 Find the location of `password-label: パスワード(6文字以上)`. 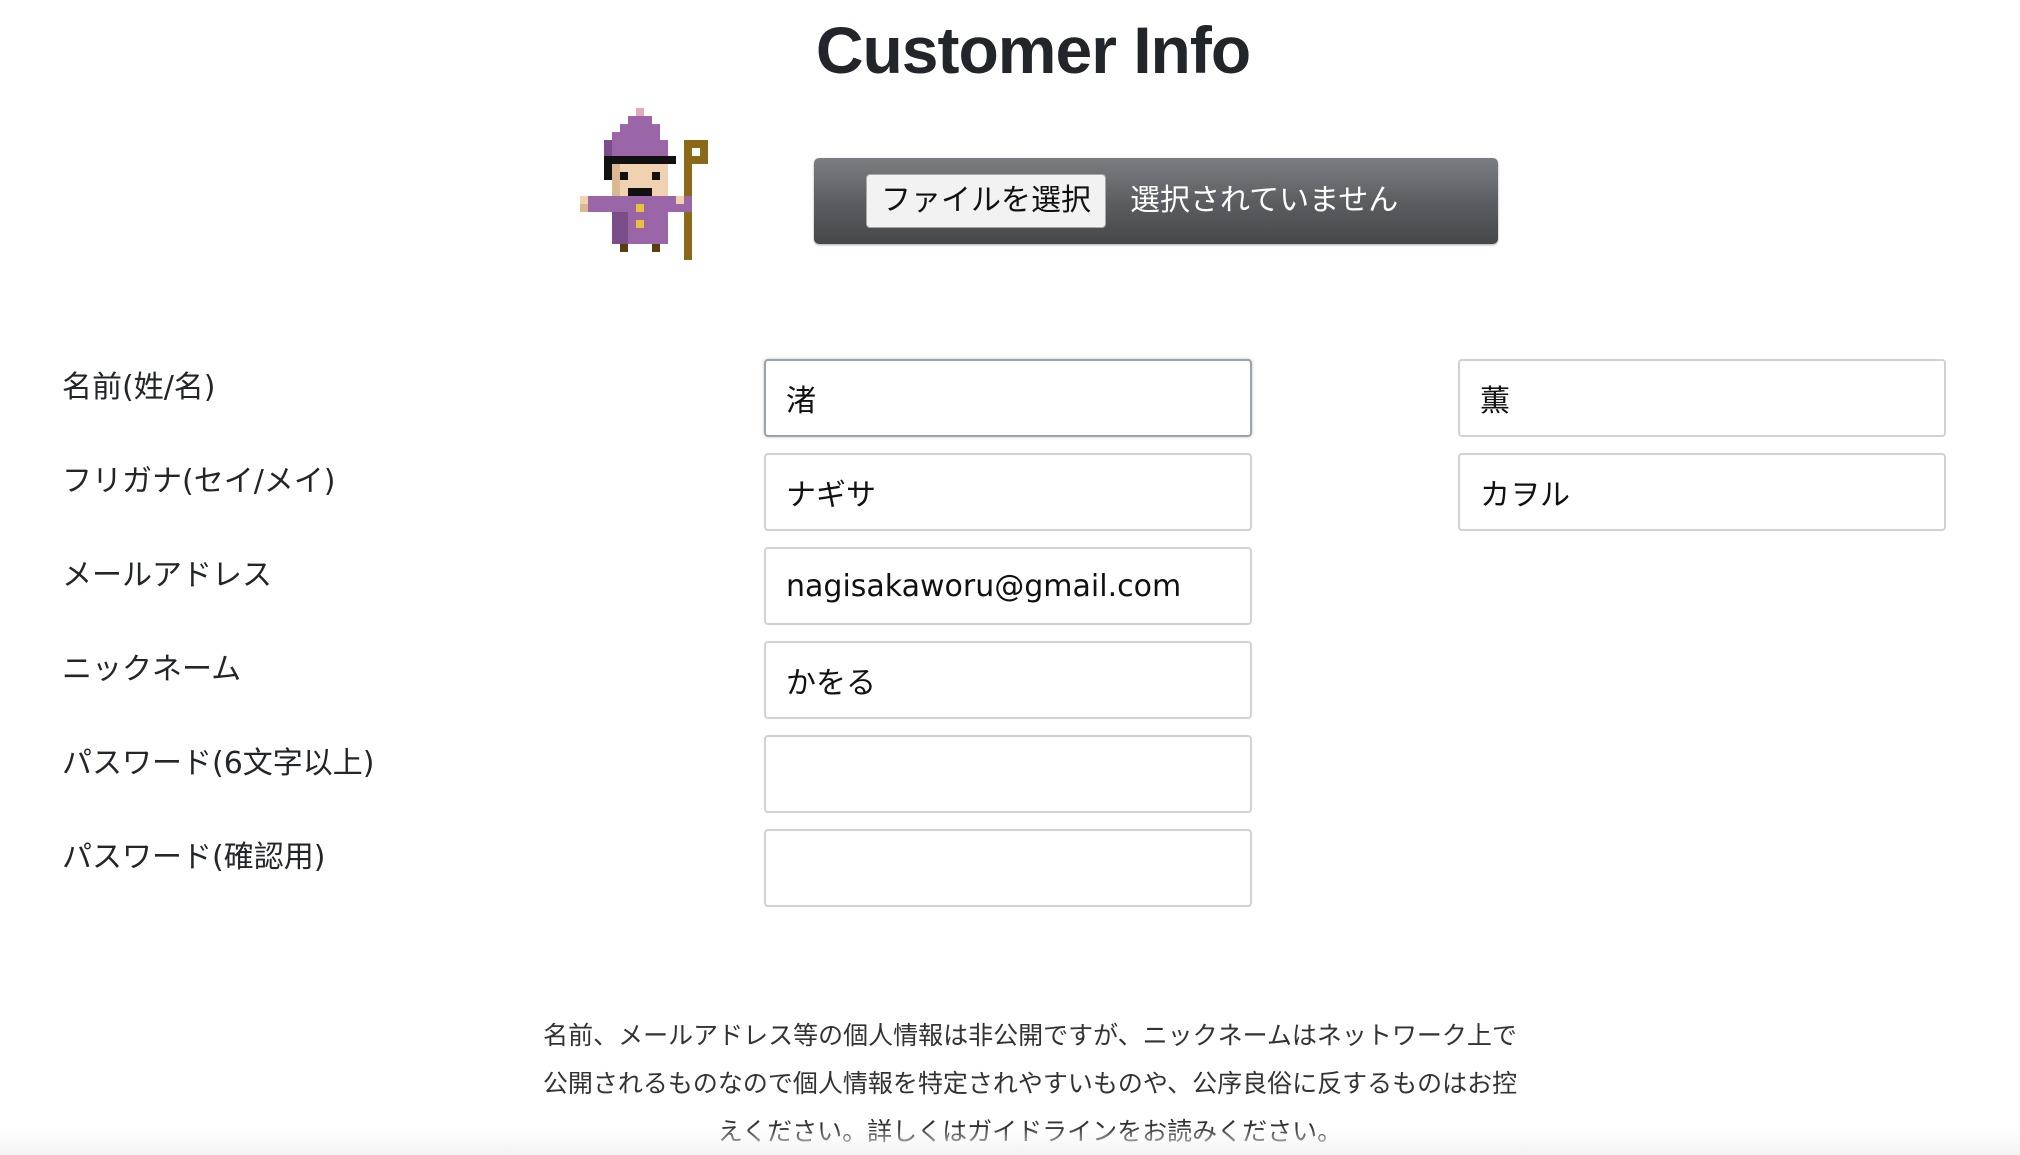

password-label: パスワード(6文字以上) is located at coordinates (218, 763).